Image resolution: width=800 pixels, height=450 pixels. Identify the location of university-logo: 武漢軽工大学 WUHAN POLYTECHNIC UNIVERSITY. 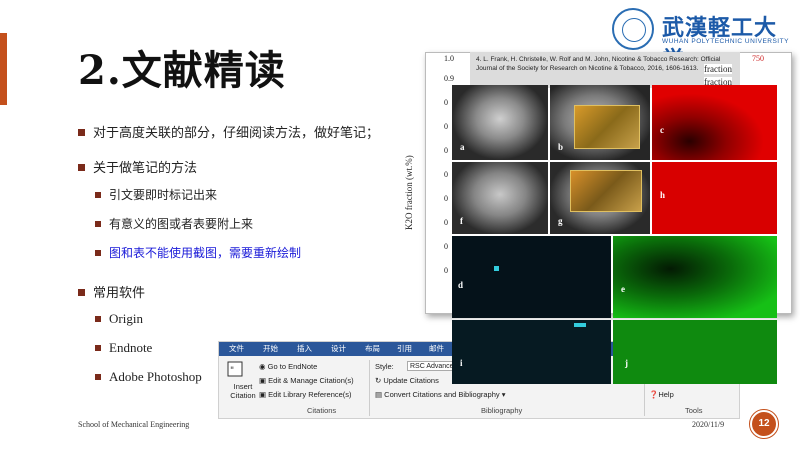
(702, 40).